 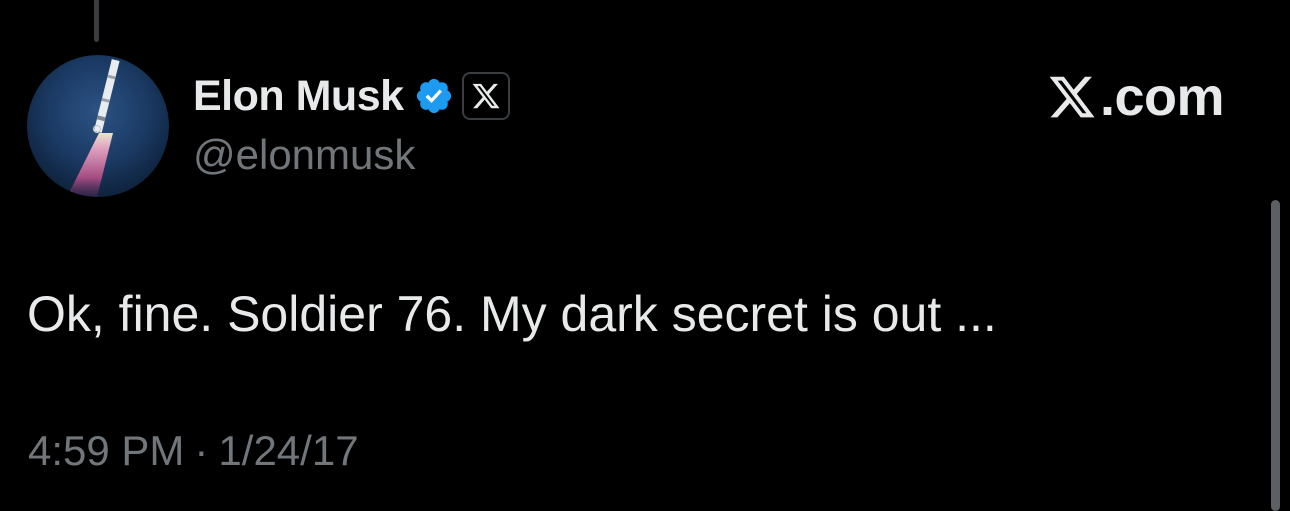 I want to click on affiliation-badge, so click(x=485, y=96).